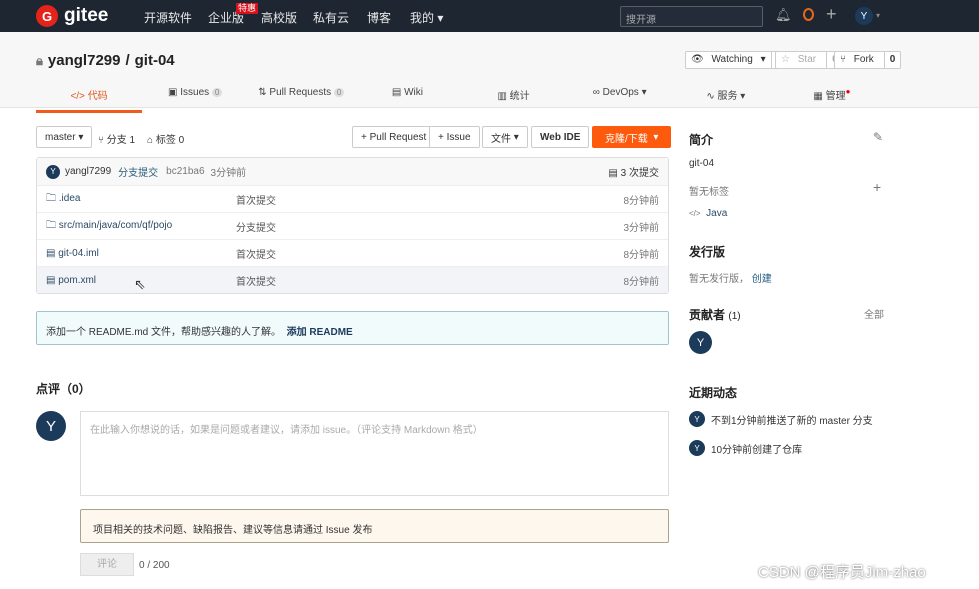  I want to click on no-tags: 暂无标签, so click(709, 192).